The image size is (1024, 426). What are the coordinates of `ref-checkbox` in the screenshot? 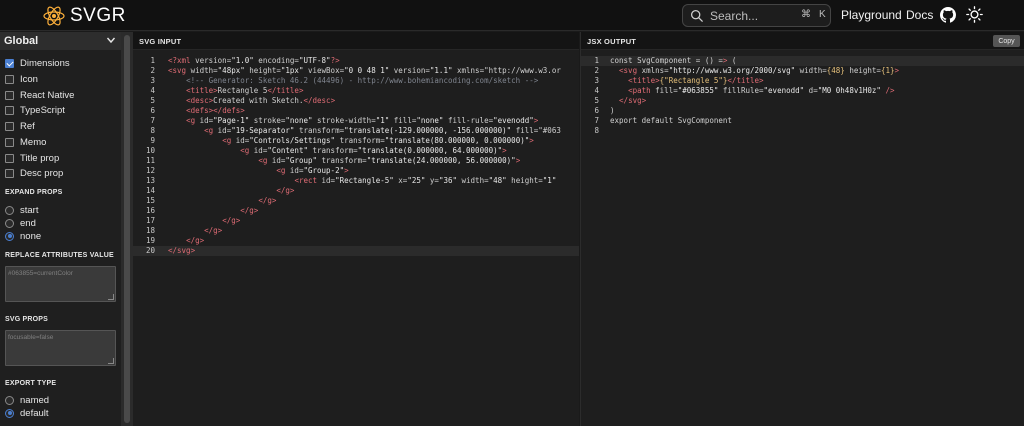 It's located at (9, 126).